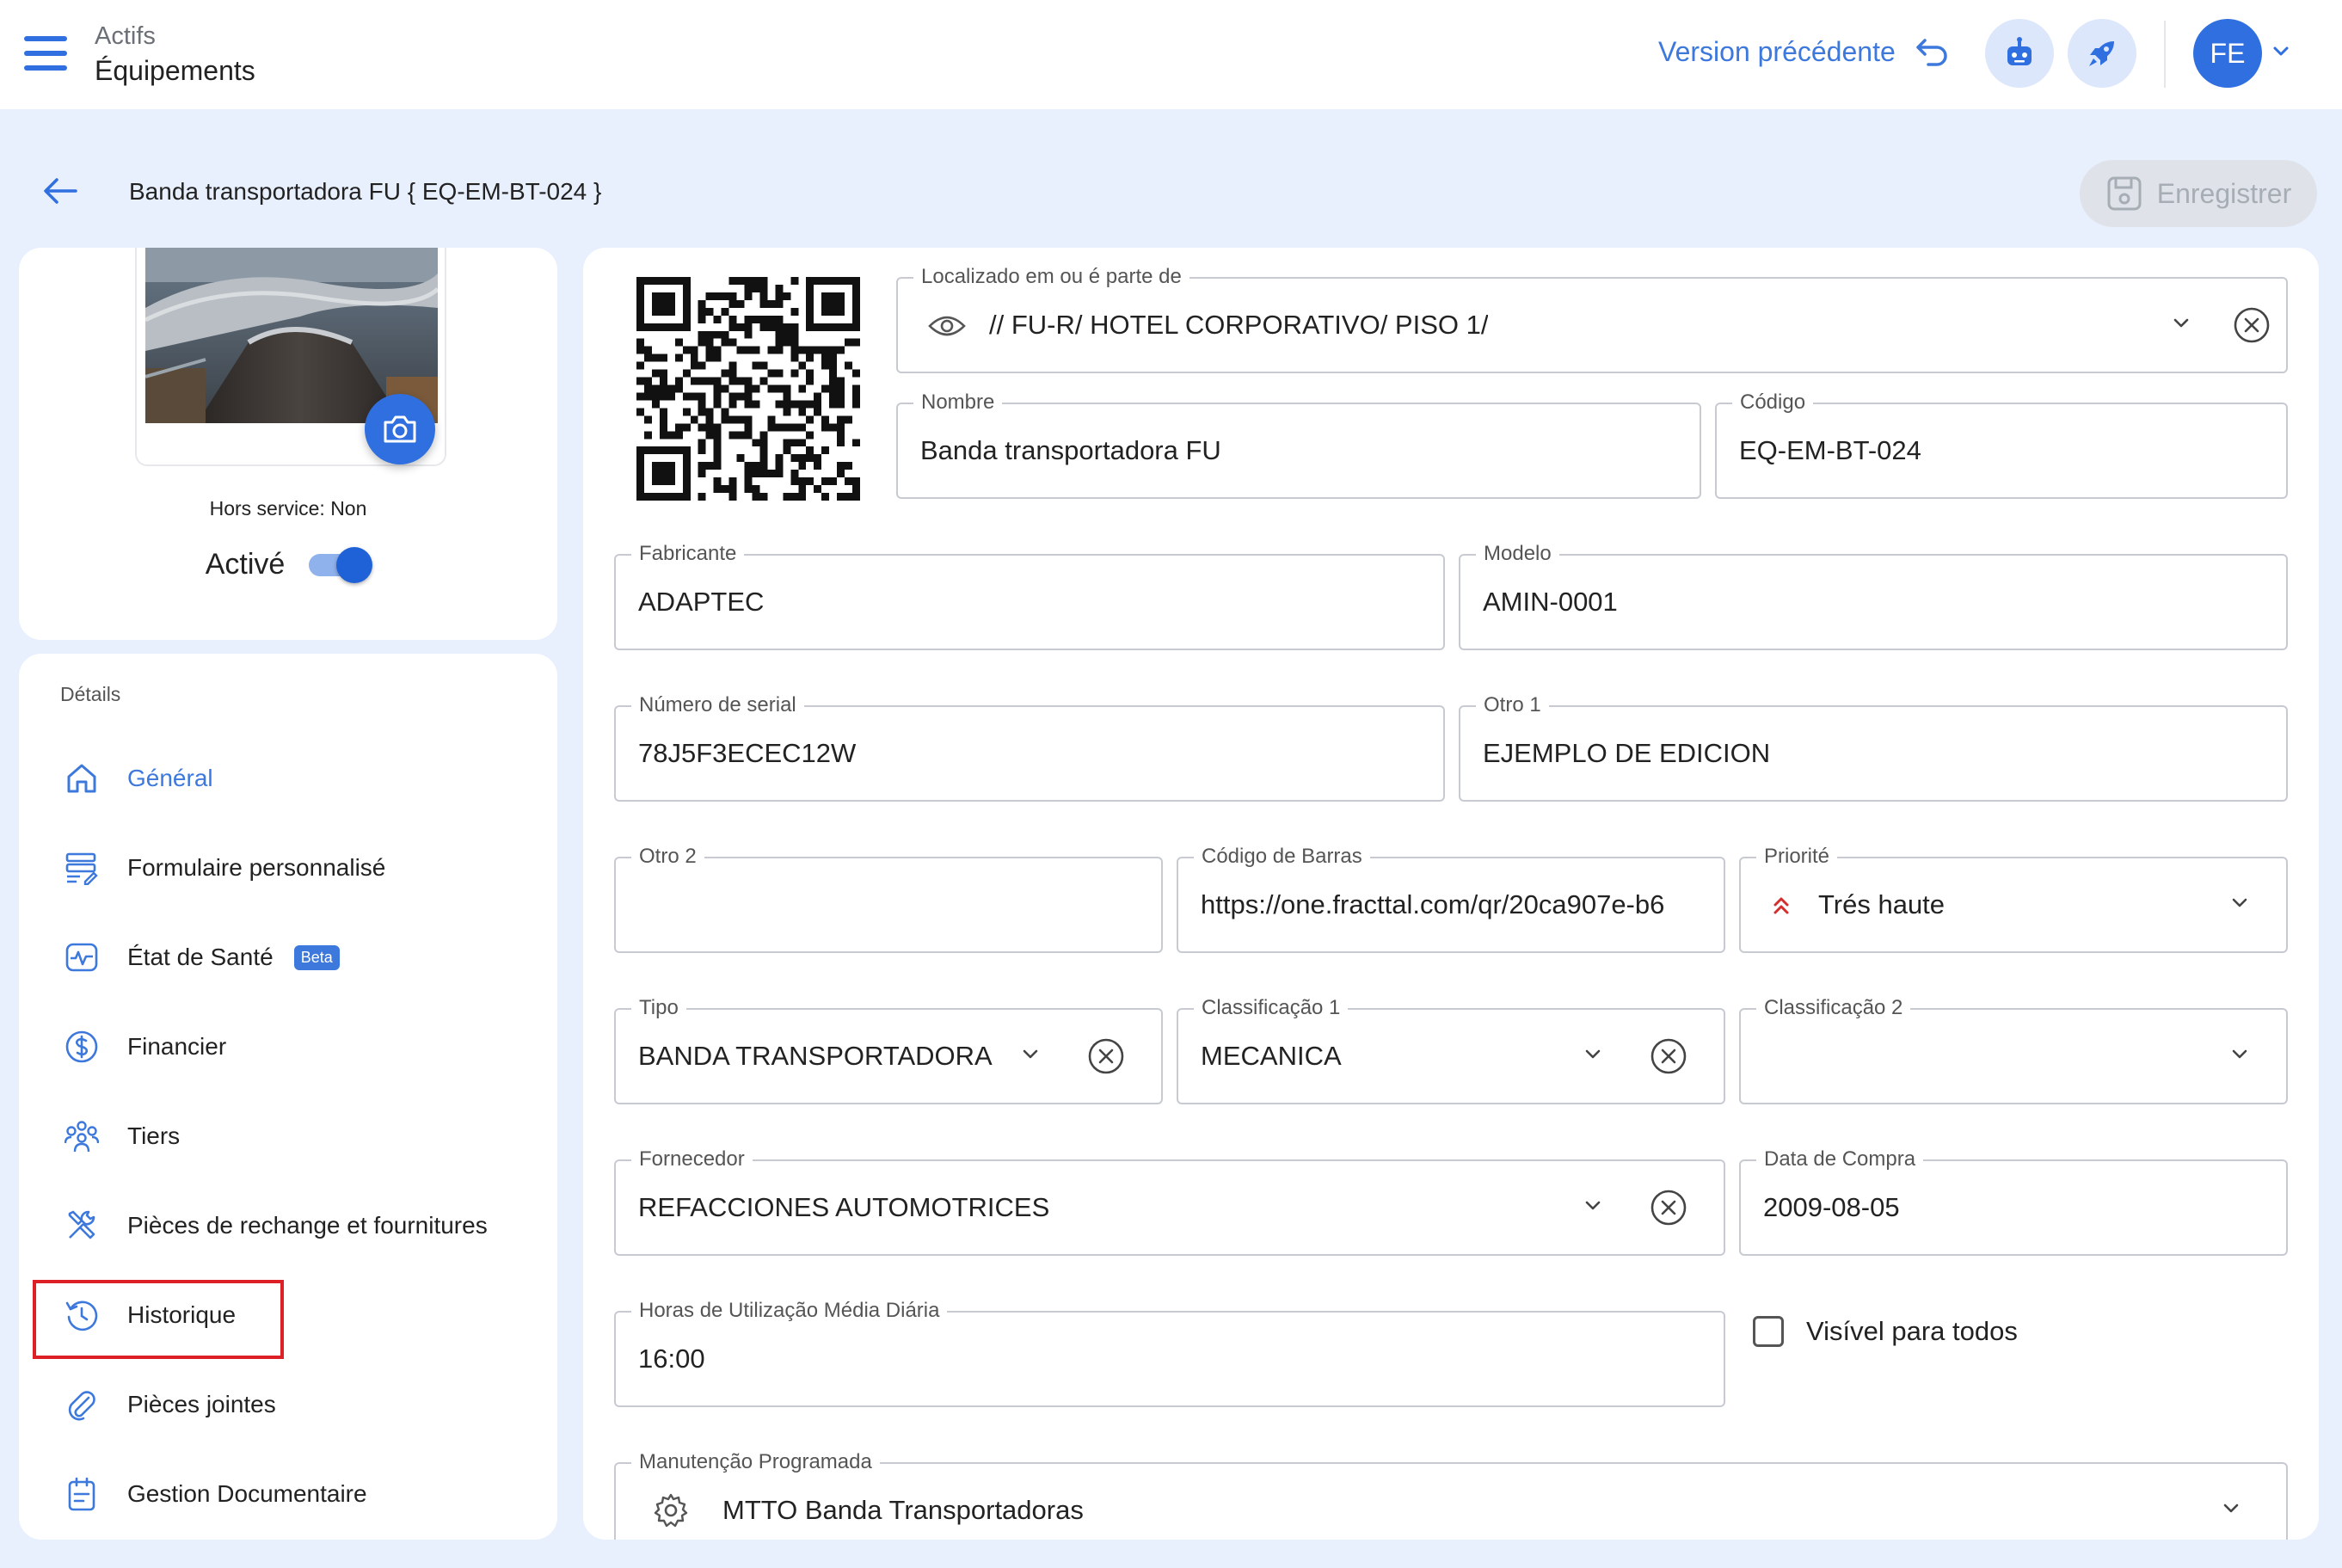  I want to click on beta-badge: Beta, so click(316, 957).